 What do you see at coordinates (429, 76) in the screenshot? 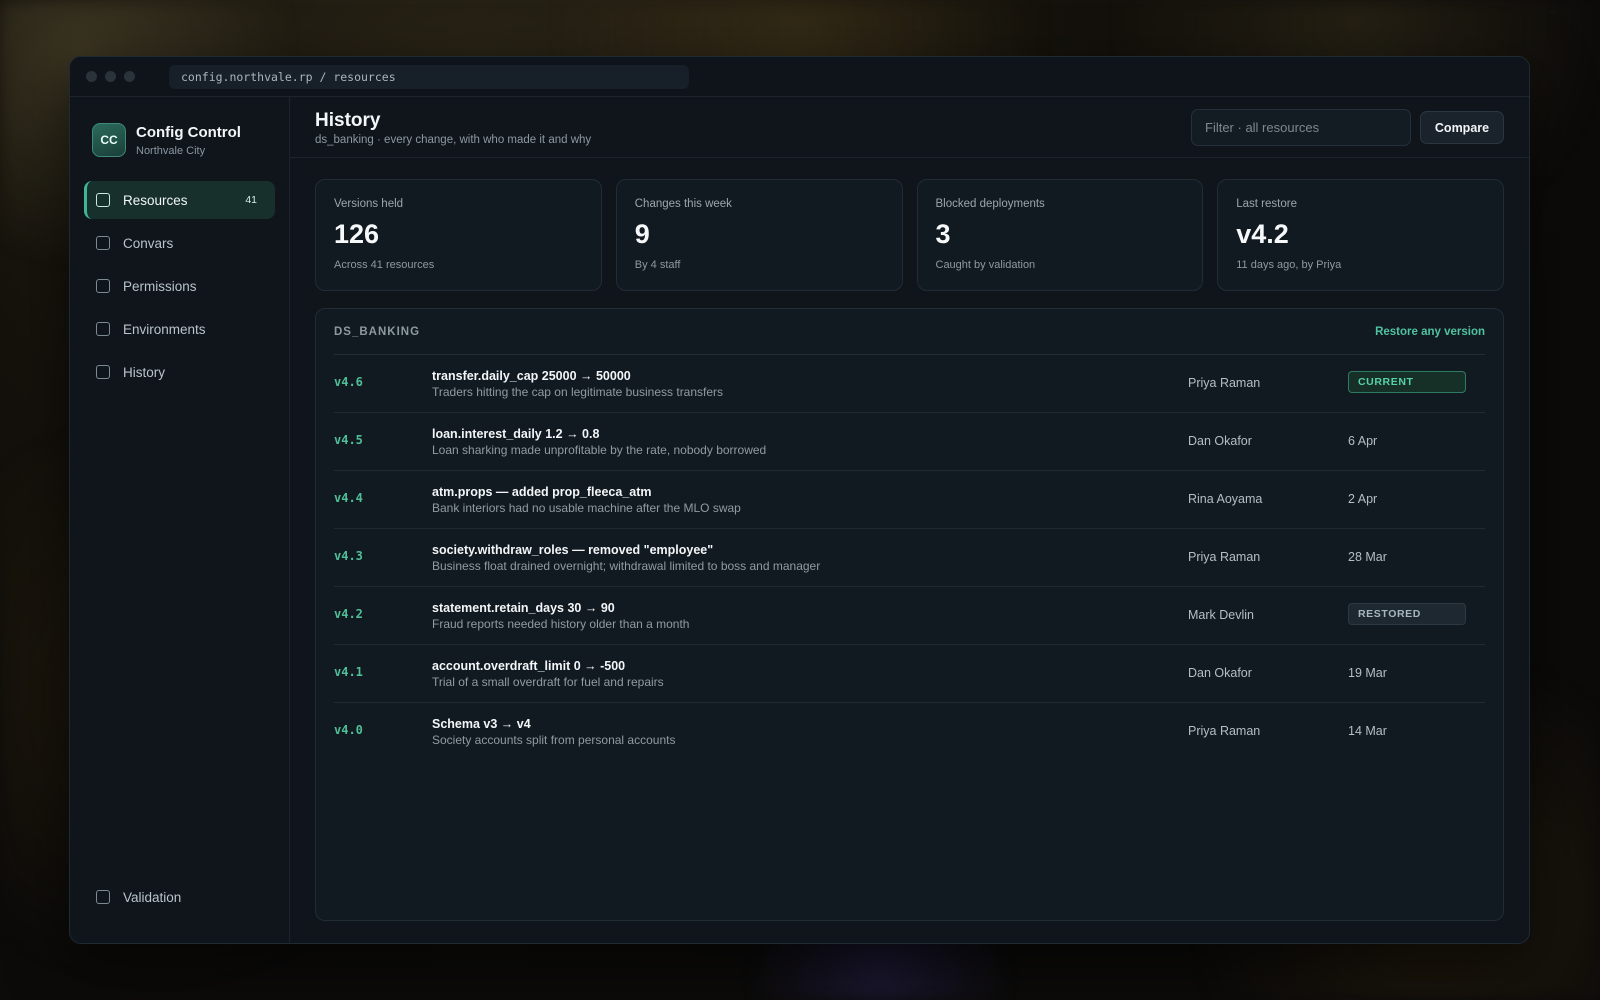
I see `address-bar: config.northvale.rp / resources` at bounding box center [429, 76].